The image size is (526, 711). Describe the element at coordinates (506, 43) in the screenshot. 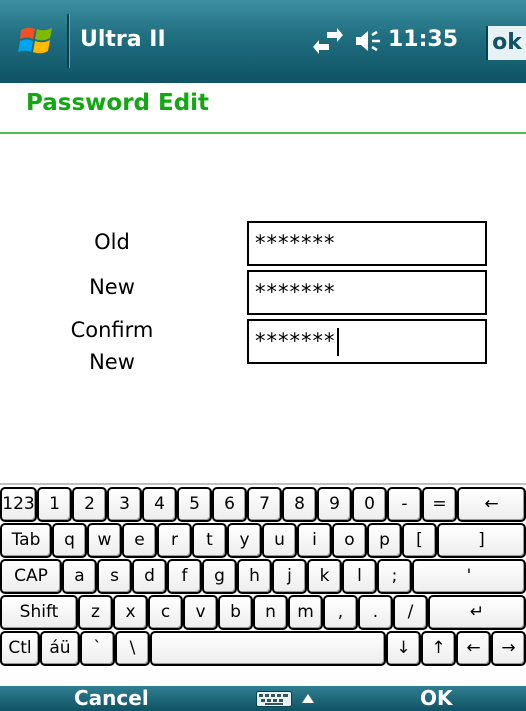

I see `title-ok-button: ok` at that location.